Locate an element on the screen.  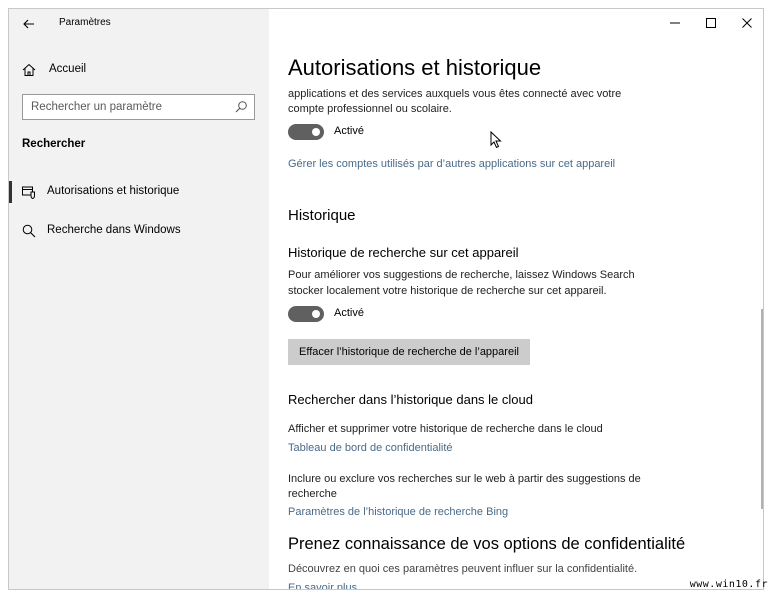
settings-search-box is located at coordinates (138, 107).